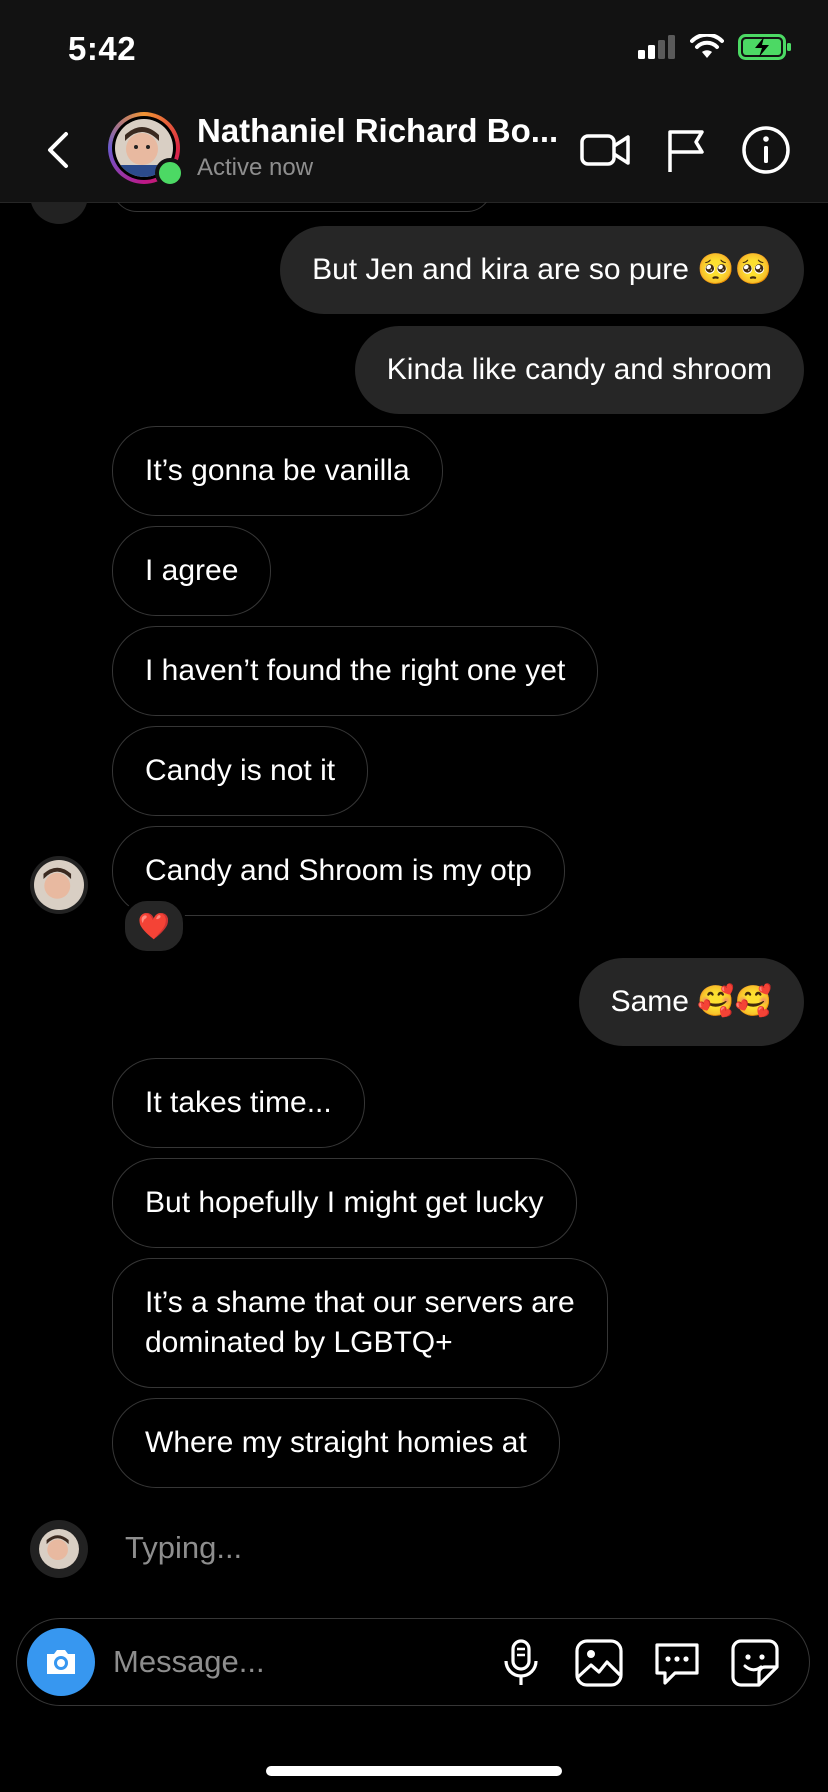 This screenshot has width=828, height=1792. I want to click on back-chevron-icon, so click(58, 150).